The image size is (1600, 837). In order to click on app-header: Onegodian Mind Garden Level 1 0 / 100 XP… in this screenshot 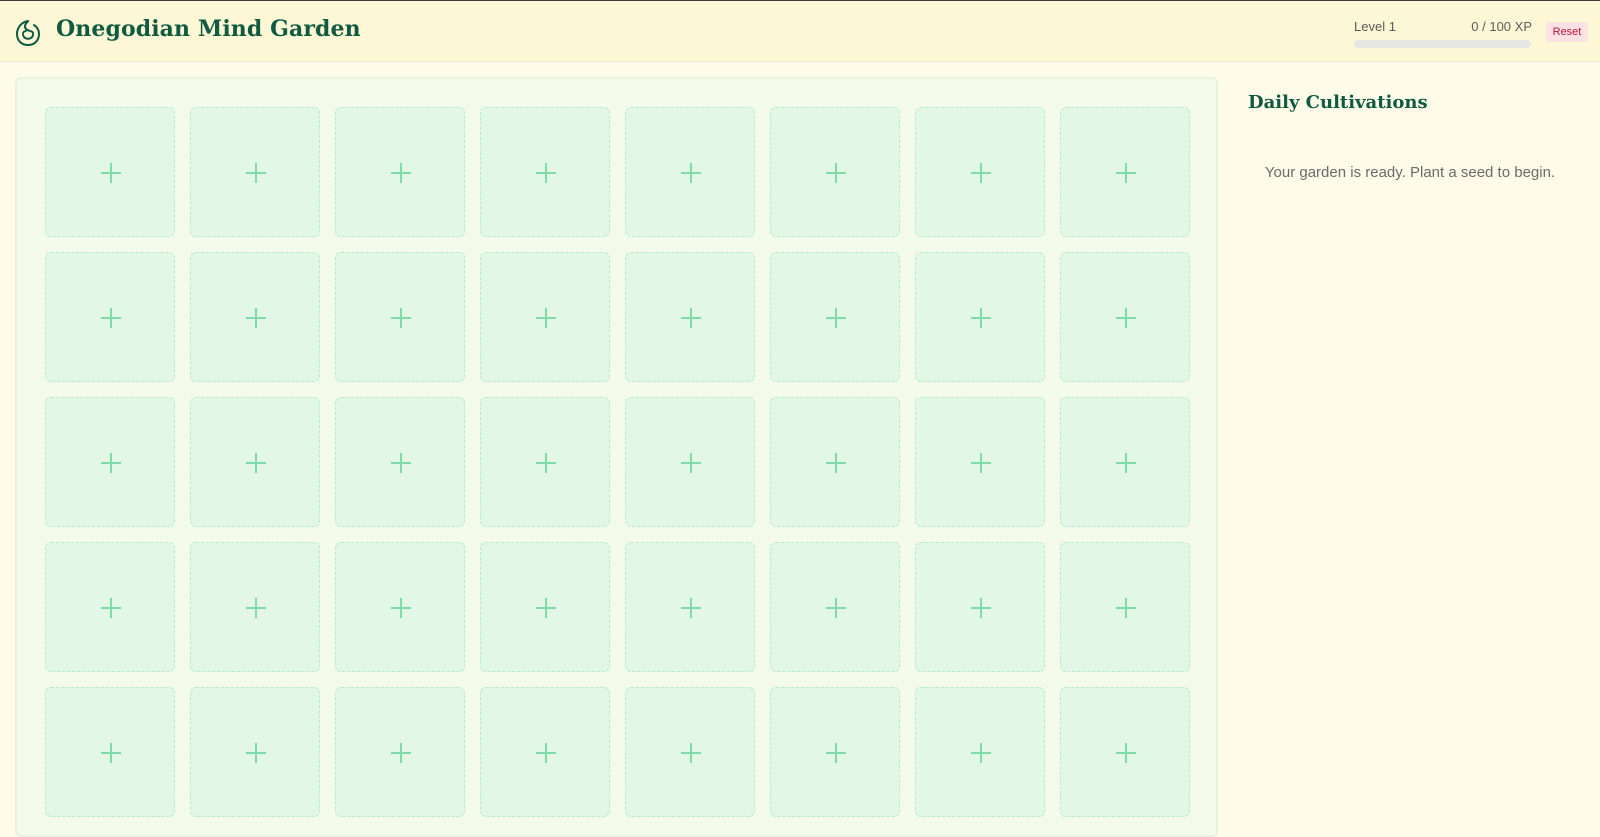, I will do `click(800, 31)`.